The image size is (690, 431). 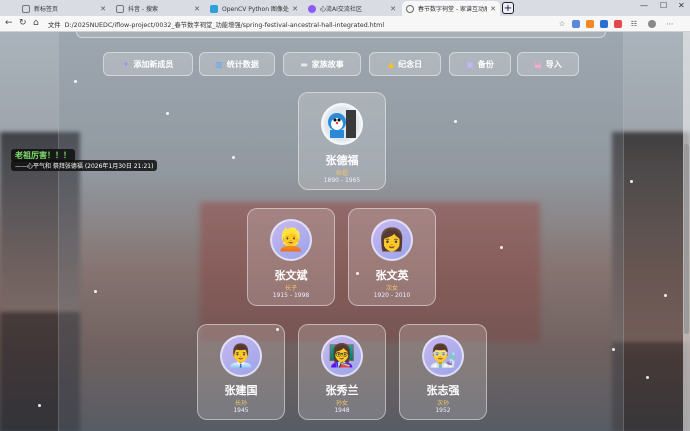 I want to click on member-role: 次女, so click(x=391, y=288).